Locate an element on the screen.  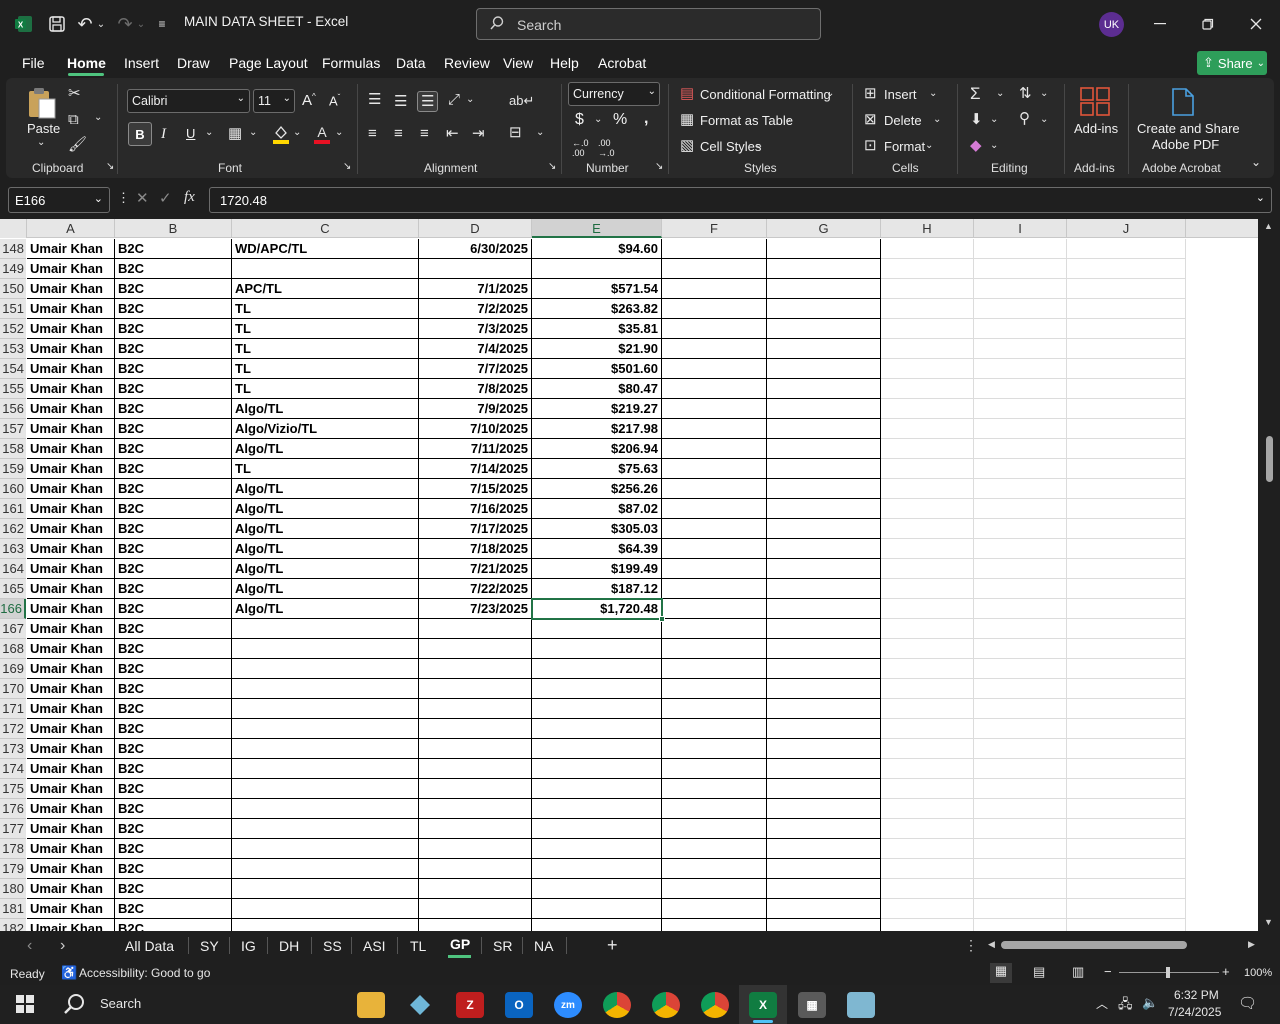
cell-c166: Algo/TL is located at coordinates (325, 609).